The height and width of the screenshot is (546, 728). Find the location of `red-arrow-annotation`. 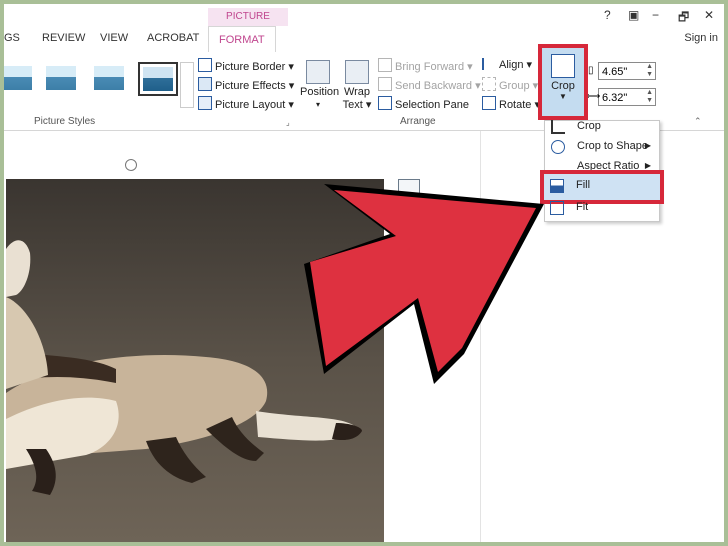

red-arrow-annotation is located at coordinates (424, 284).